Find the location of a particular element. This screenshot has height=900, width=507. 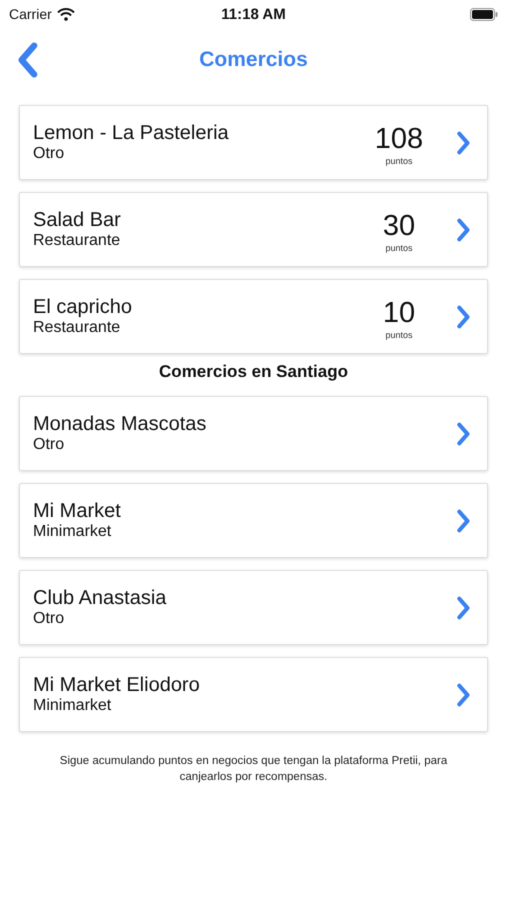

merchant-name: Salad Bar is located at coordinates (77, 220).